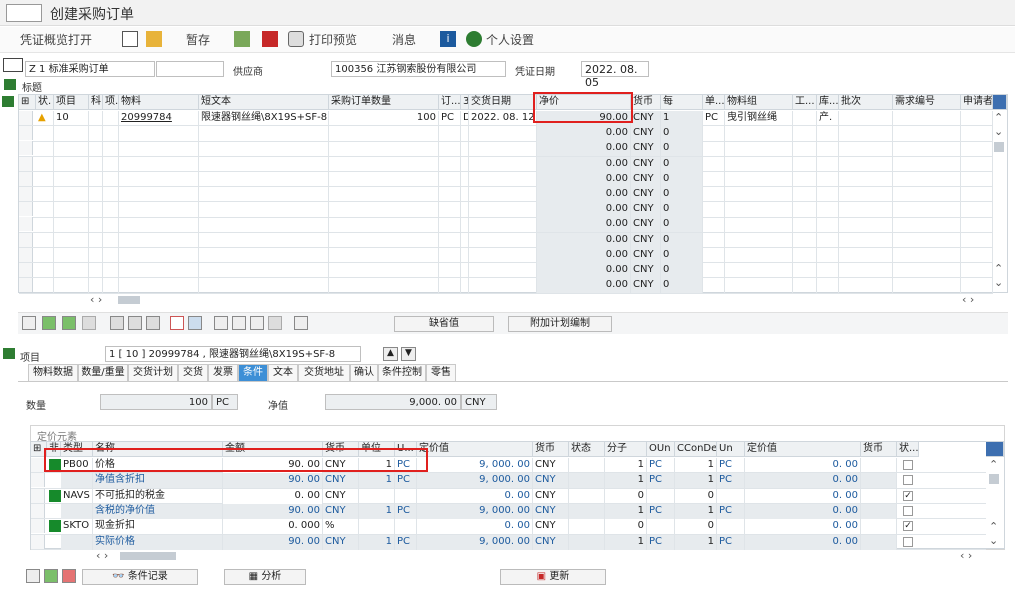 This screenshot has width=1015, height=607. What do you see at coordinates (503, 102) in the screenshot?
I see `col-delivery-date: 交货日期` at bounding box center [503, 102].